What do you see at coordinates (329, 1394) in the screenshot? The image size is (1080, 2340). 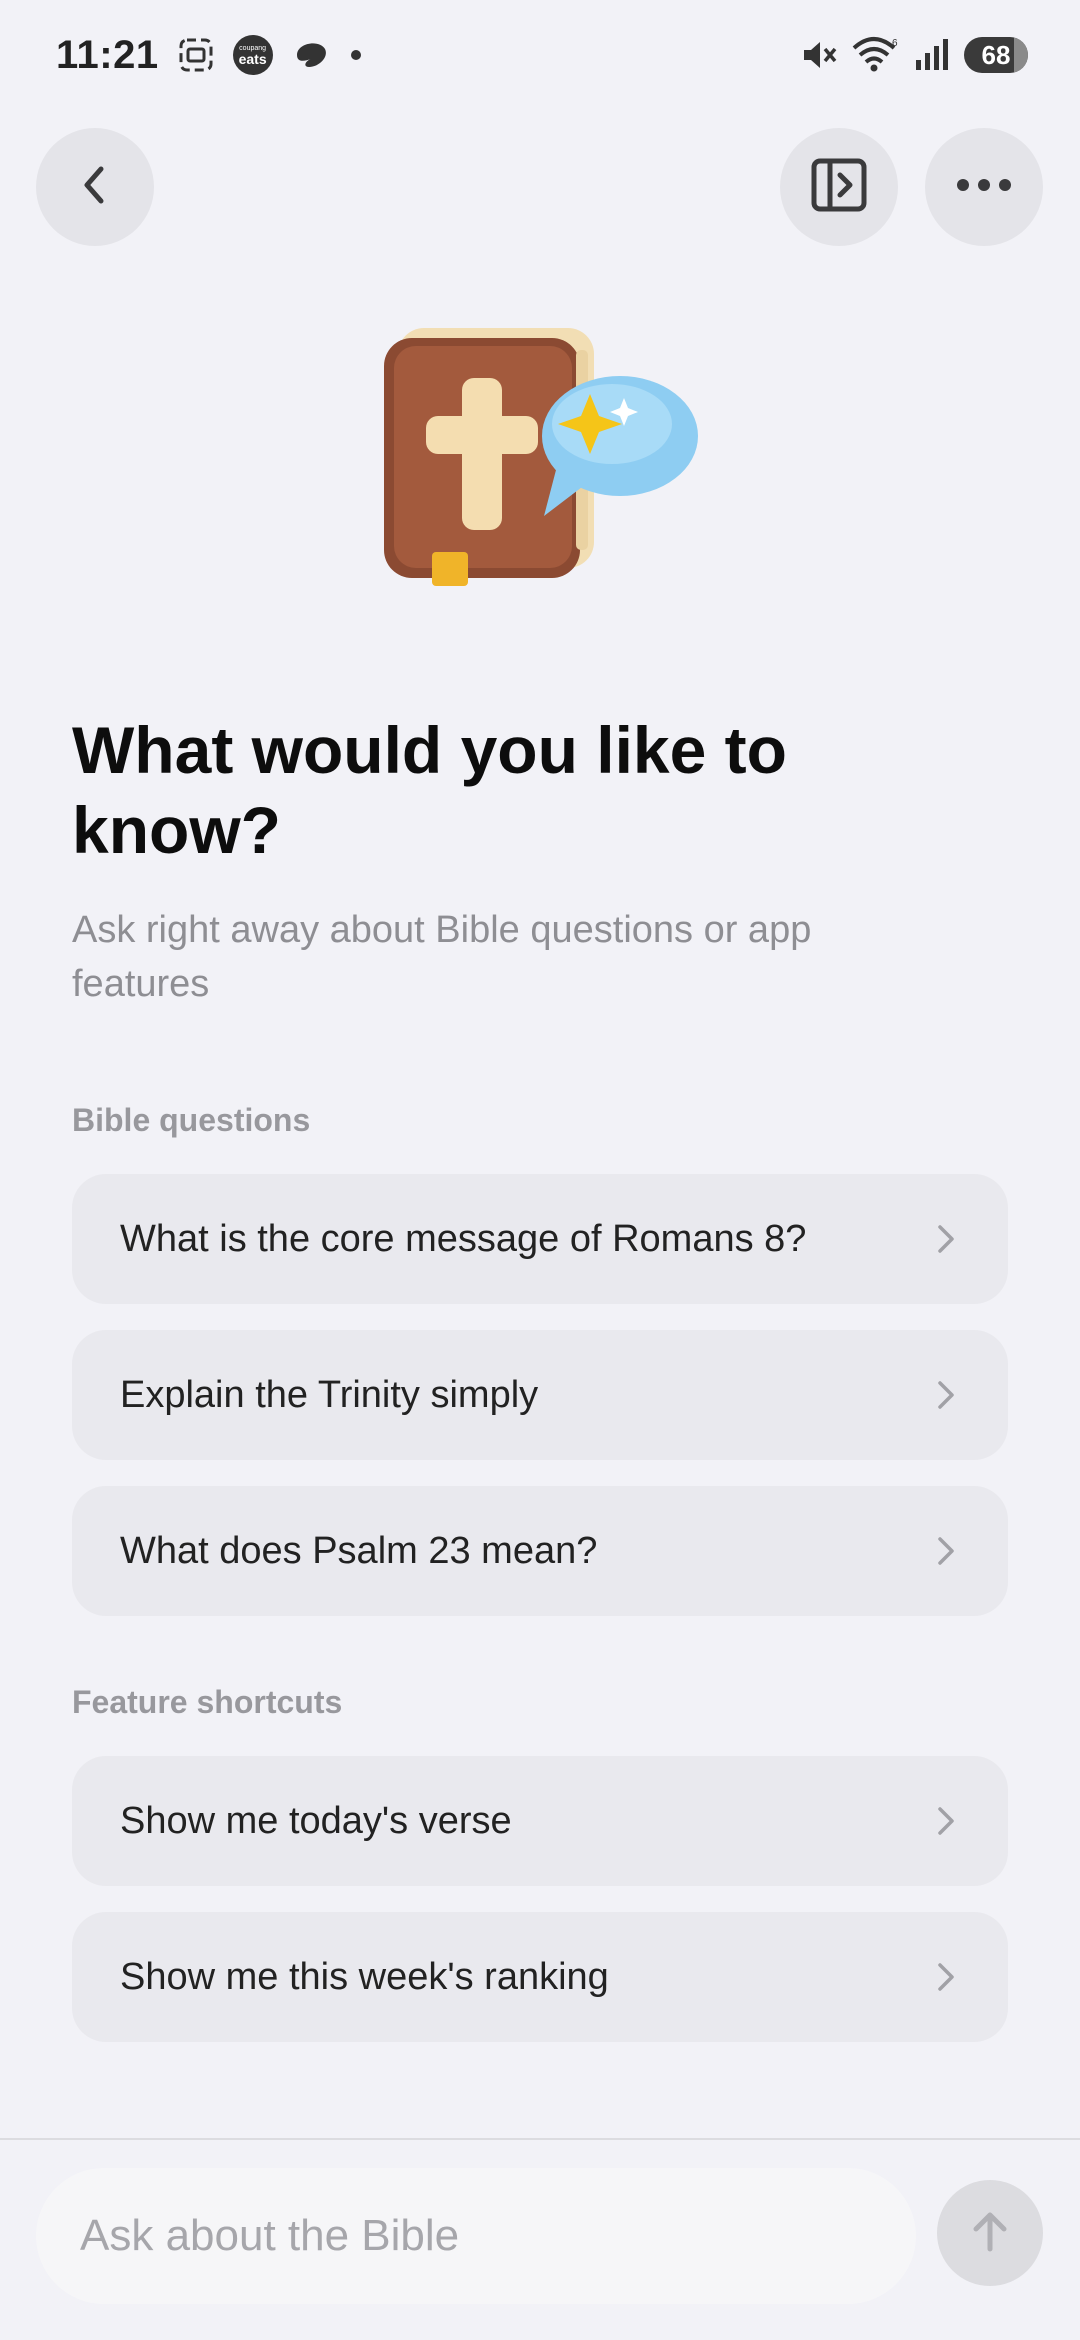 I see `suggestion-text: Explain the Trinity simply` at bounding box center [329, 1394].